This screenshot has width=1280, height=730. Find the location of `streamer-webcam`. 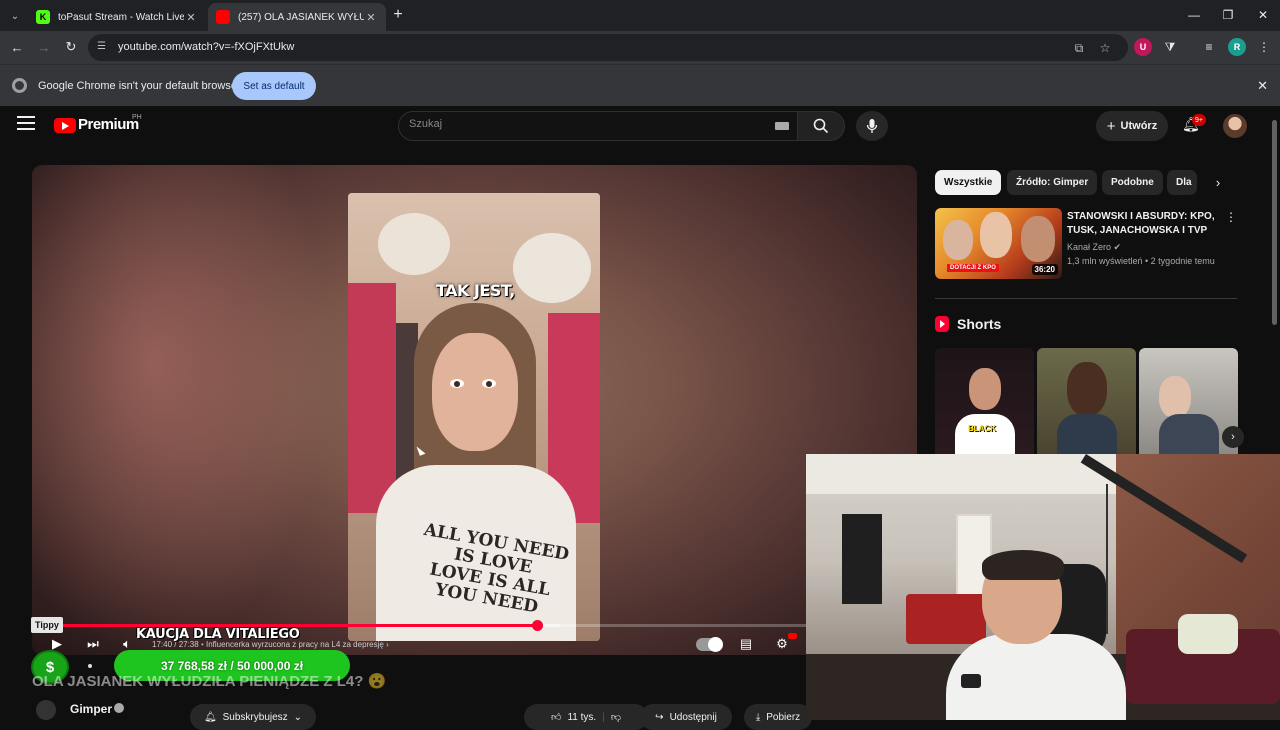

streamer-webcam is located at coordinates (1043, 587).